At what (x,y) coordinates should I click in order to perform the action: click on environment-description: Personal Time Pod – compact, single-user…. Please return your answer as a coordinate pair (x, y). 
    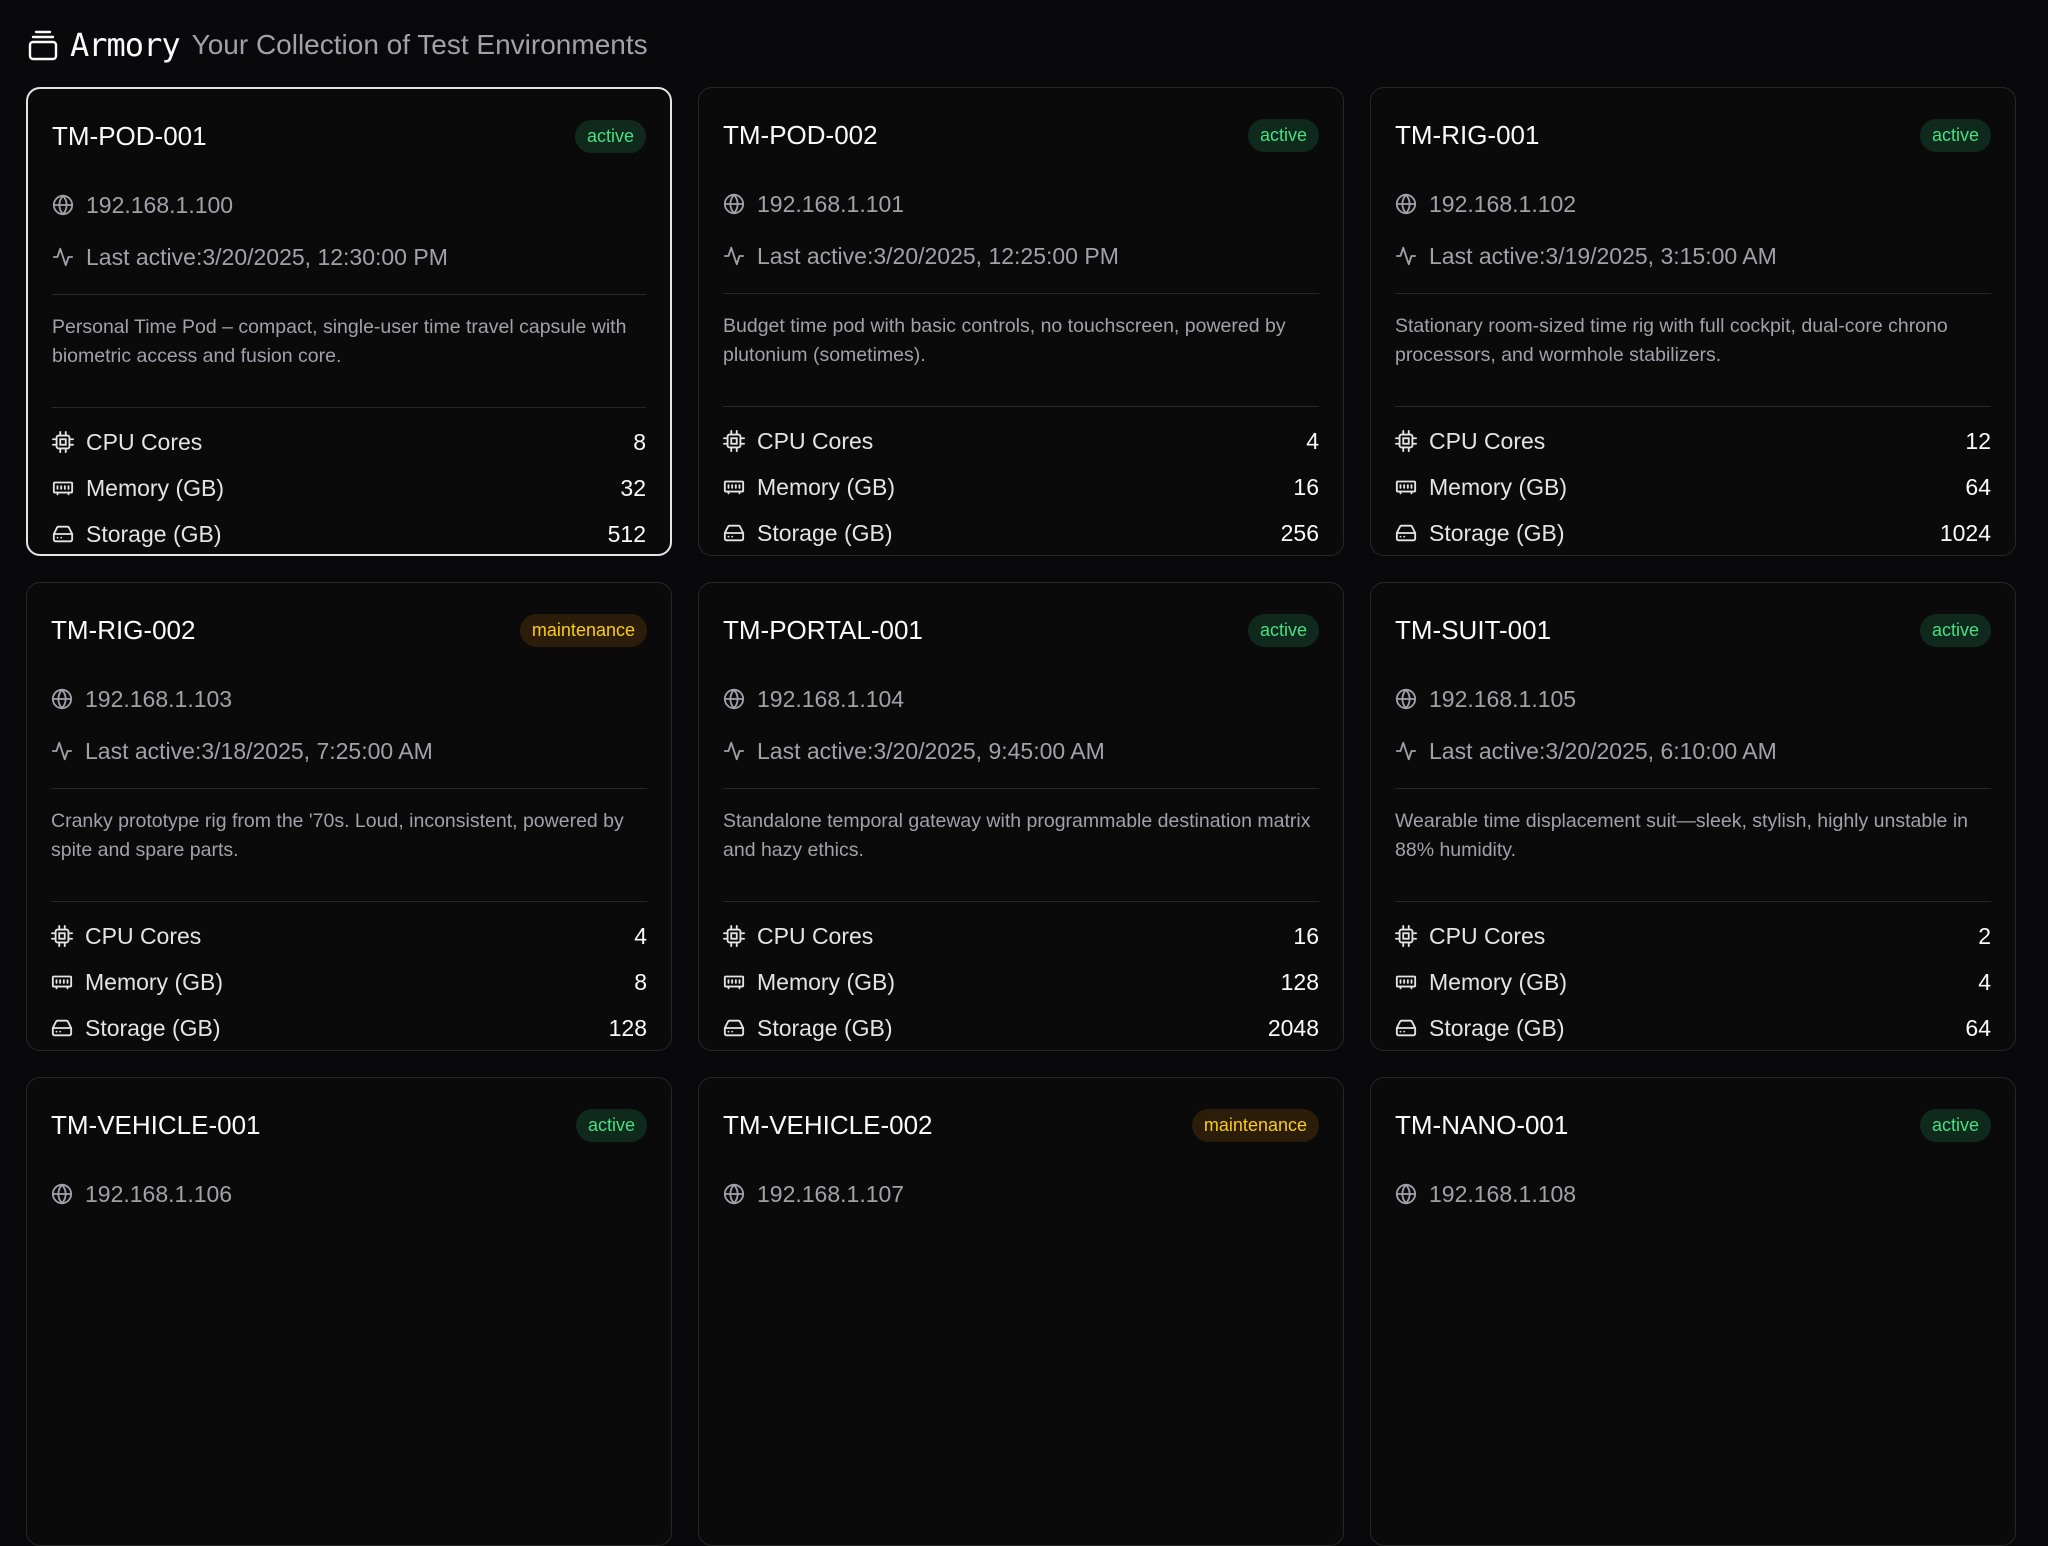
    Looking at the image, I should click on (339, 341).